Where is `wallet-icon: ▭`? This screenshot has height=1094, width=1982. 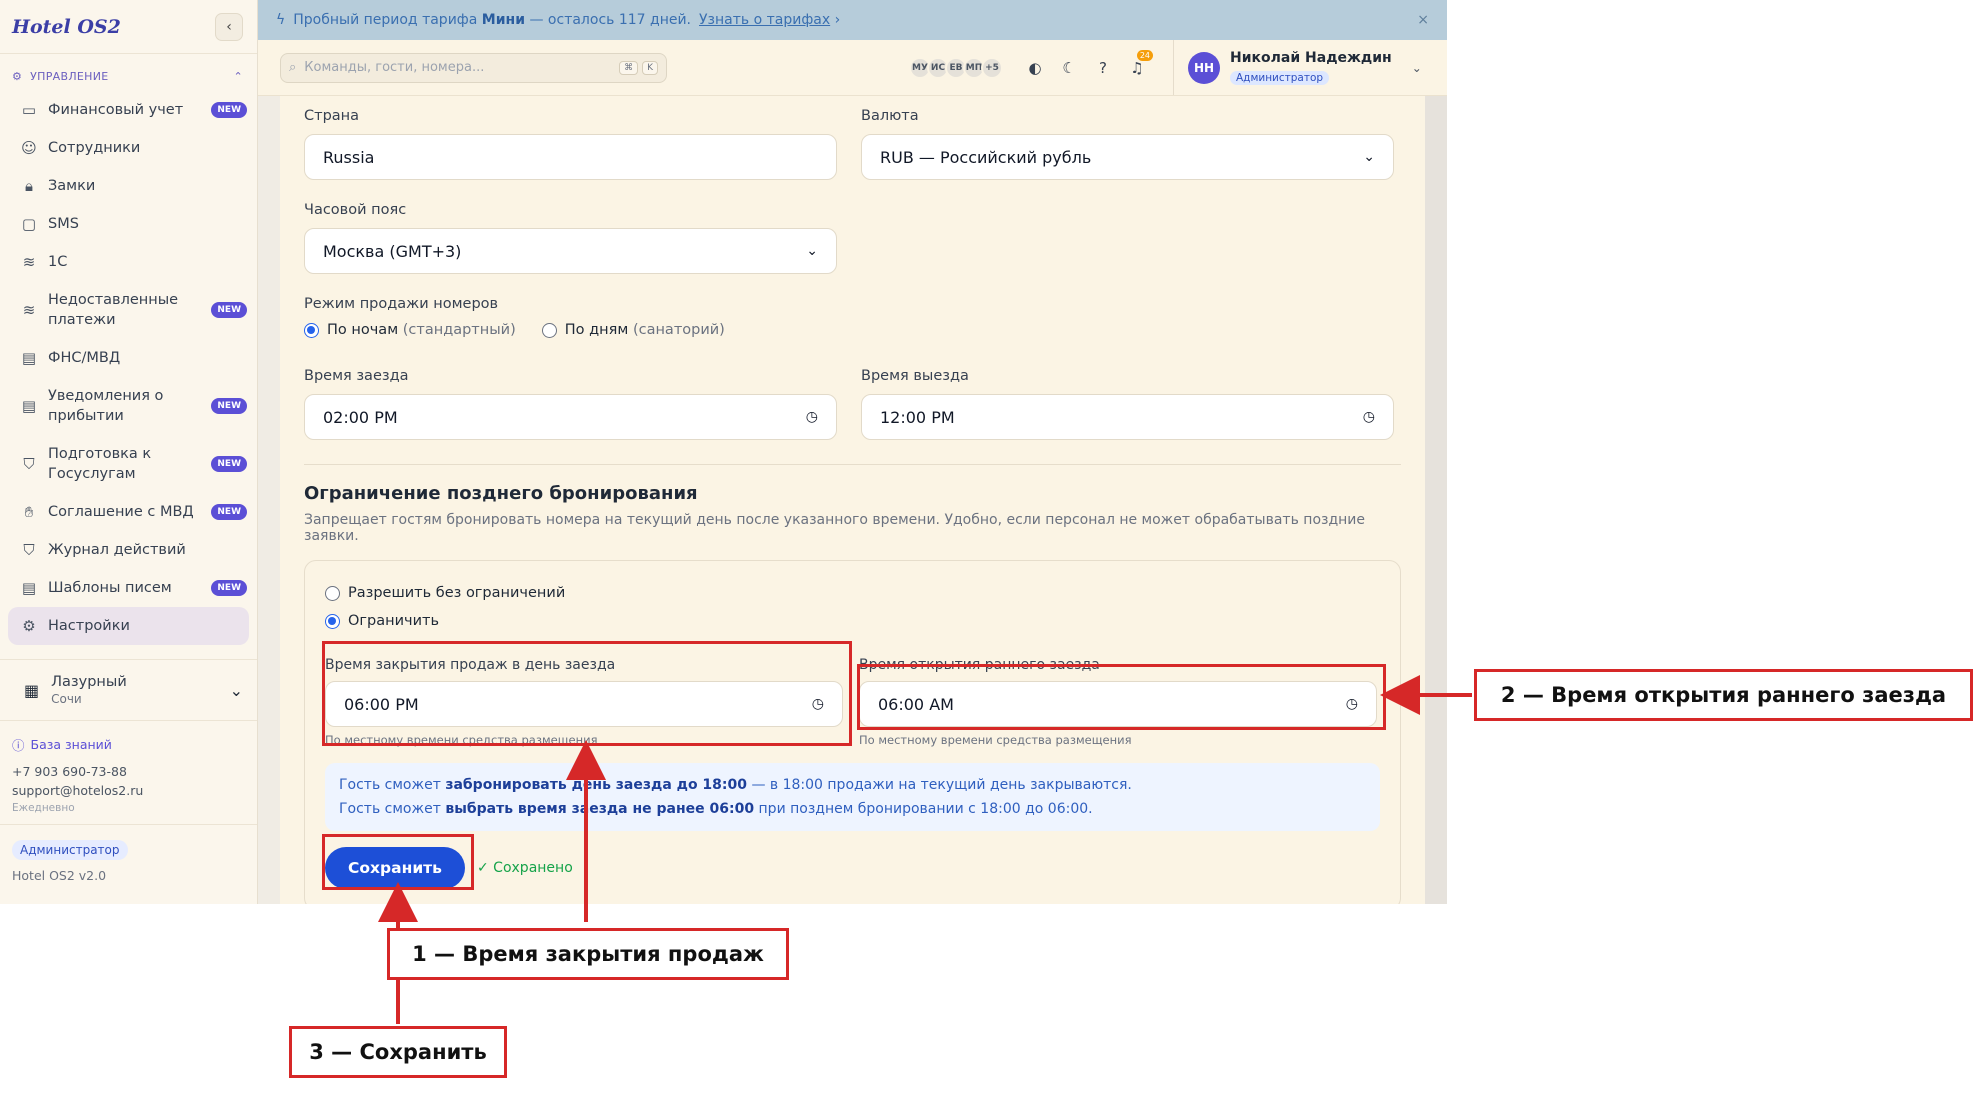 wallet-icon: ▭ is located at coordinates (29, 110).